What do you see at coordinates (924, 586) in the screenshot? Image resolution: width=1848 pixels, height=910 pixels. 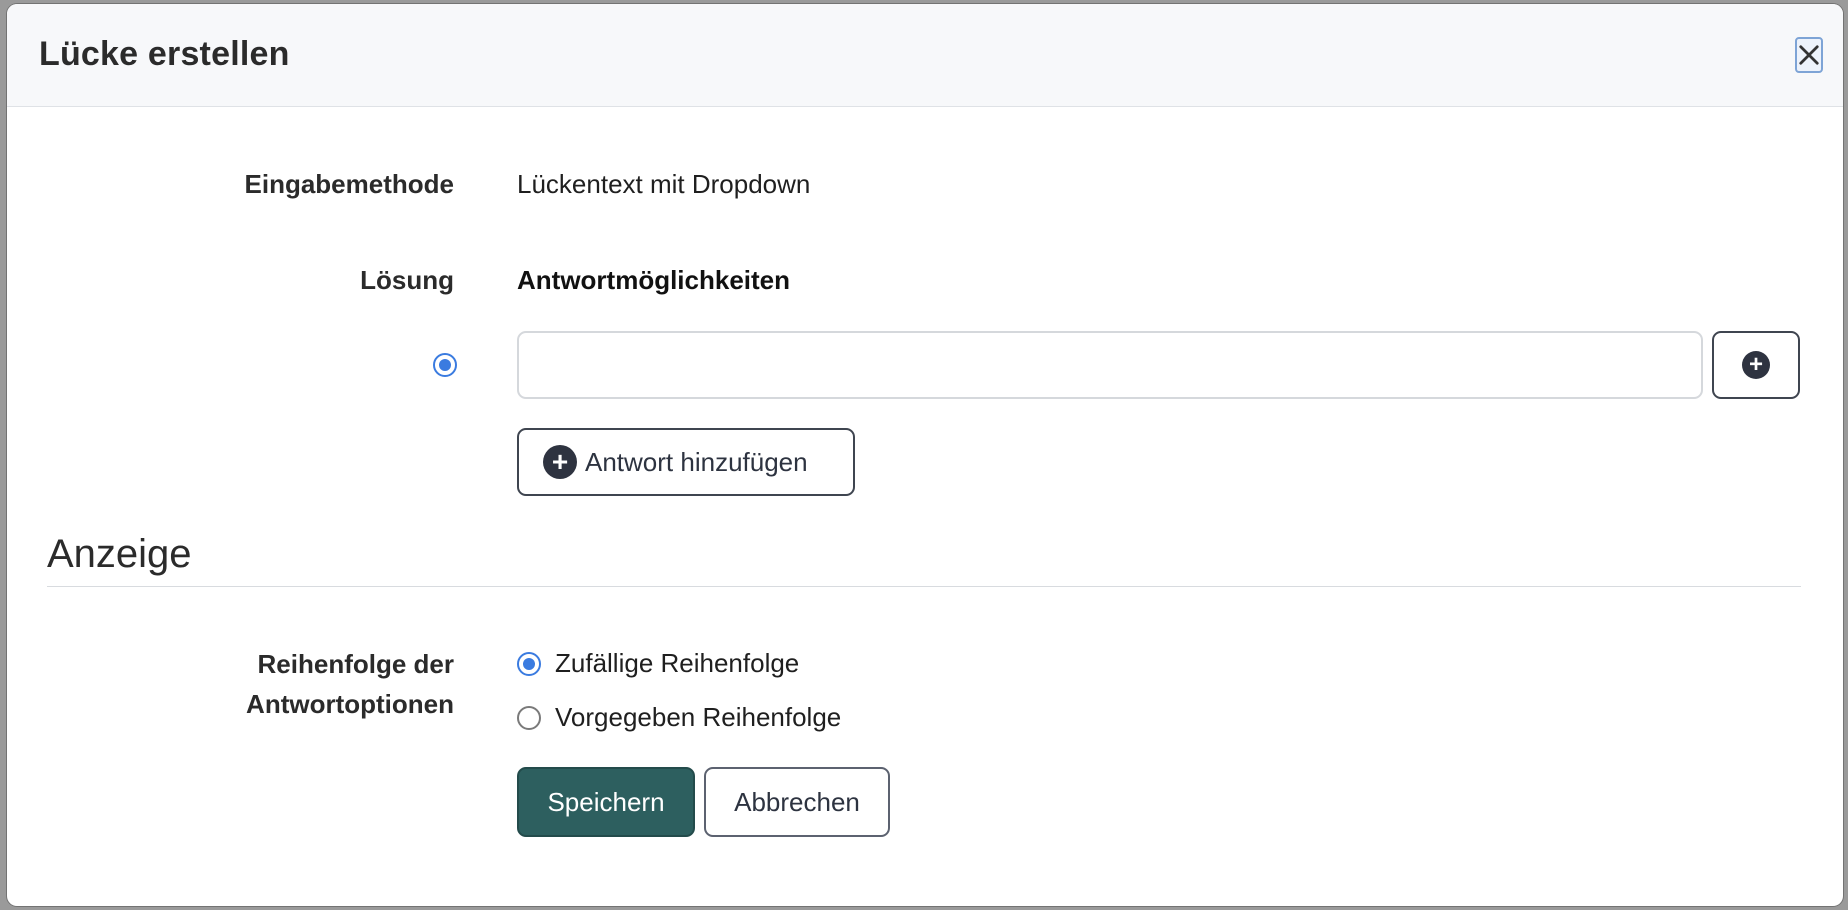 I see `section-divider` at bounding box center [924, 586].